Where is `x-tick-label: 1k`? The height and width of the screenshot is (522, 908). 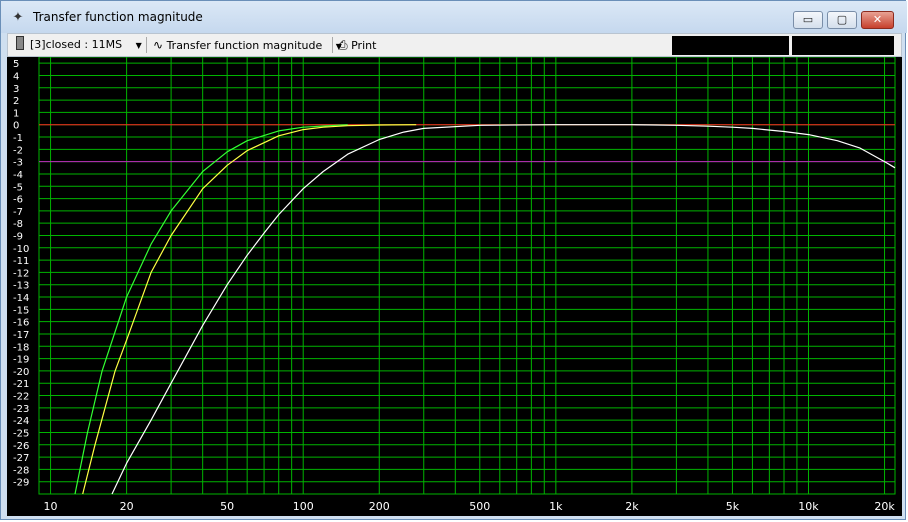 x-tick-label: 1k is located at coordinates (556, 506).